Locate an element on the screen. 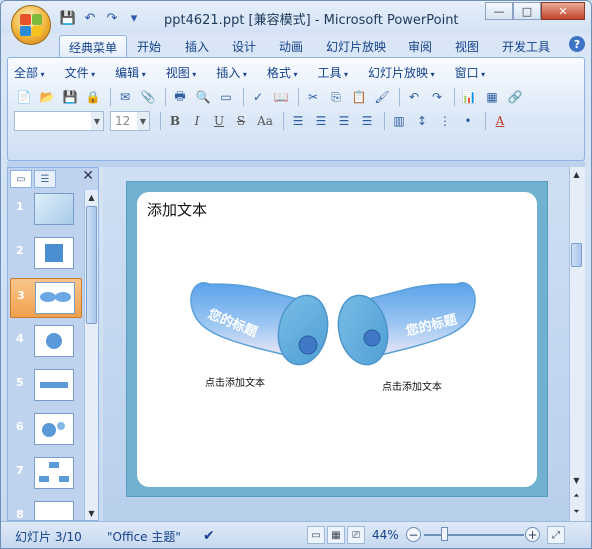  spellcheck-icon: ✔ is located at coordinates (209, 536).